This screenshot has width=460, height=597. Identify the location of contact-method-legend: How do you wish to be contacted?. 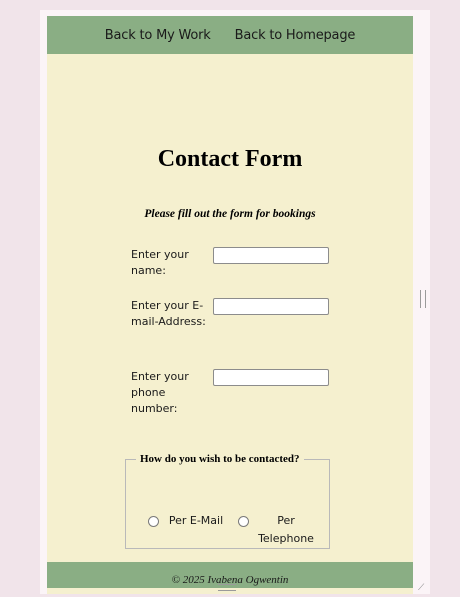
(220, 459).